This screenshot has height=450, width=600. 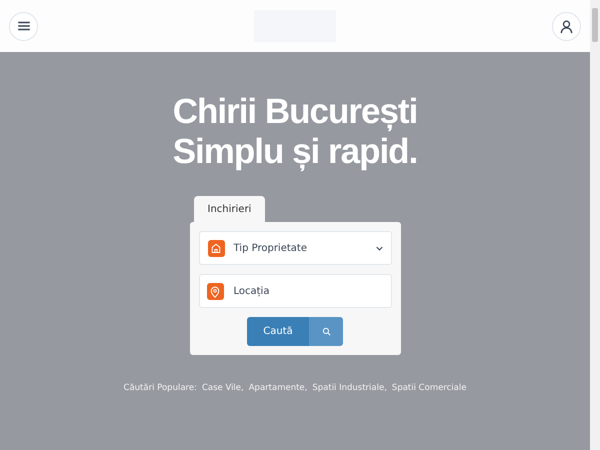 I want to click on caret-icon, so click(x=379, y=248).